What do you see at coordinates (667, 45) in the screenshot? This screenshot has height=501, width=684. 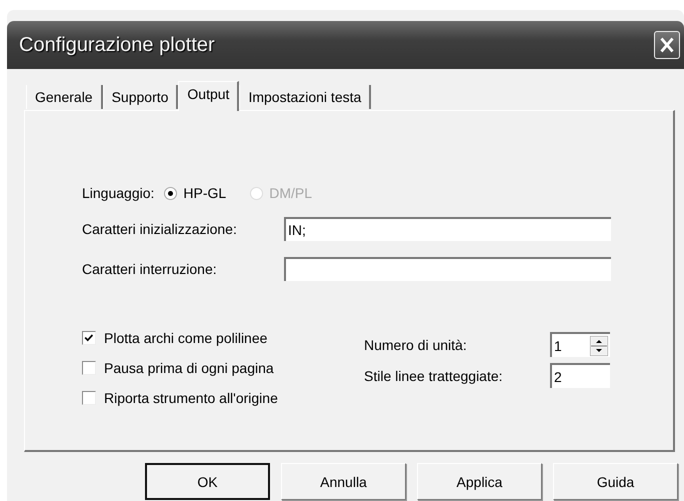 I see `close-icon` at bounding box center [667, 45].